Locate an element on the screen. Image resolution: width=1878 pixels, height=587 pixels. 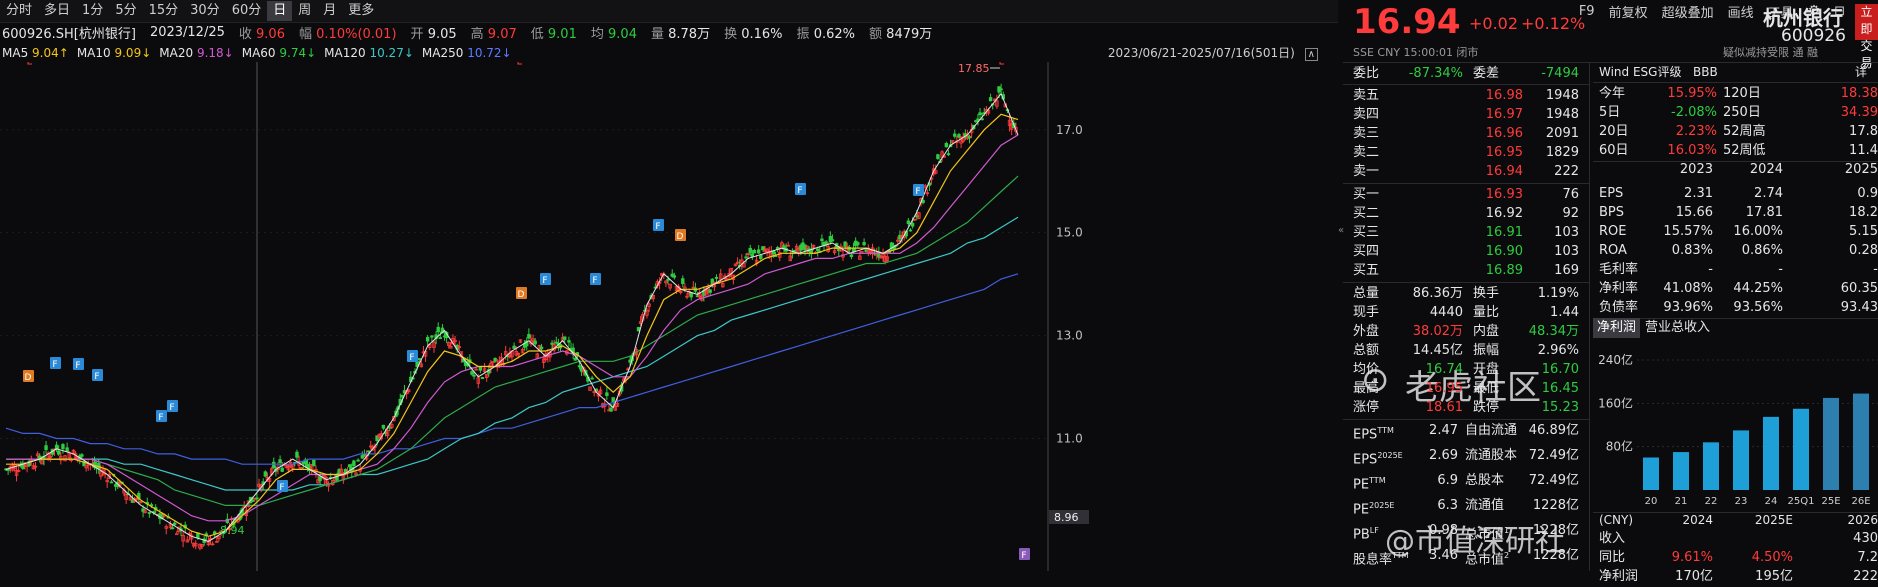
bid-price: 16.93 is located at coordinates (1504, 194).